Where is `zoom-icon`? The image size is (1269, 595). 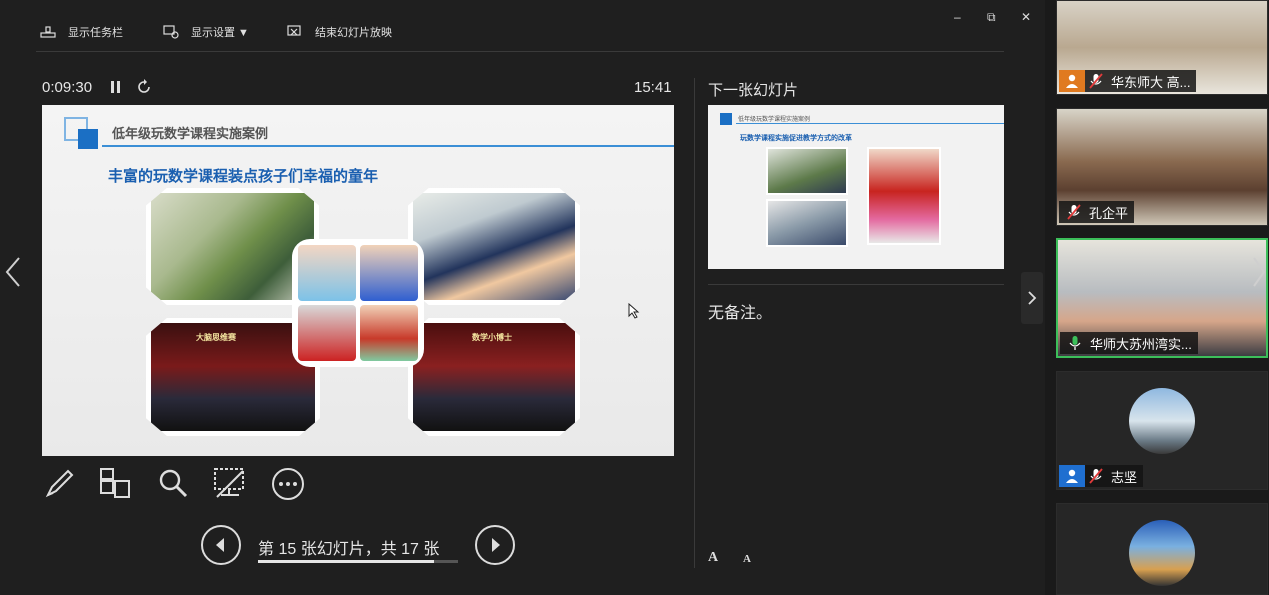 zoom-icon is located at coordinates (173, 483).